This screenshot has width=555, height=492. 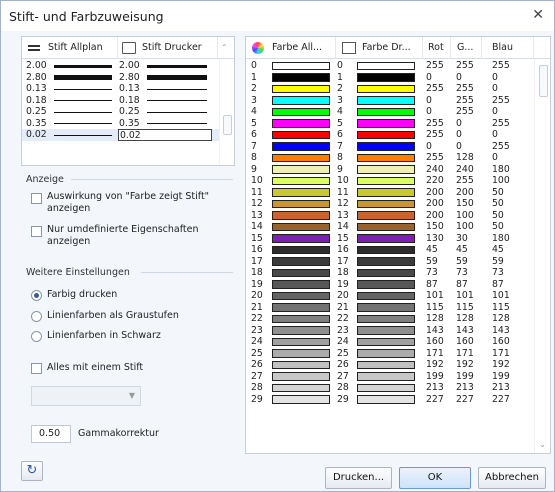 I want to click on color-drucker-index: 15, so click(x=343, y=238).